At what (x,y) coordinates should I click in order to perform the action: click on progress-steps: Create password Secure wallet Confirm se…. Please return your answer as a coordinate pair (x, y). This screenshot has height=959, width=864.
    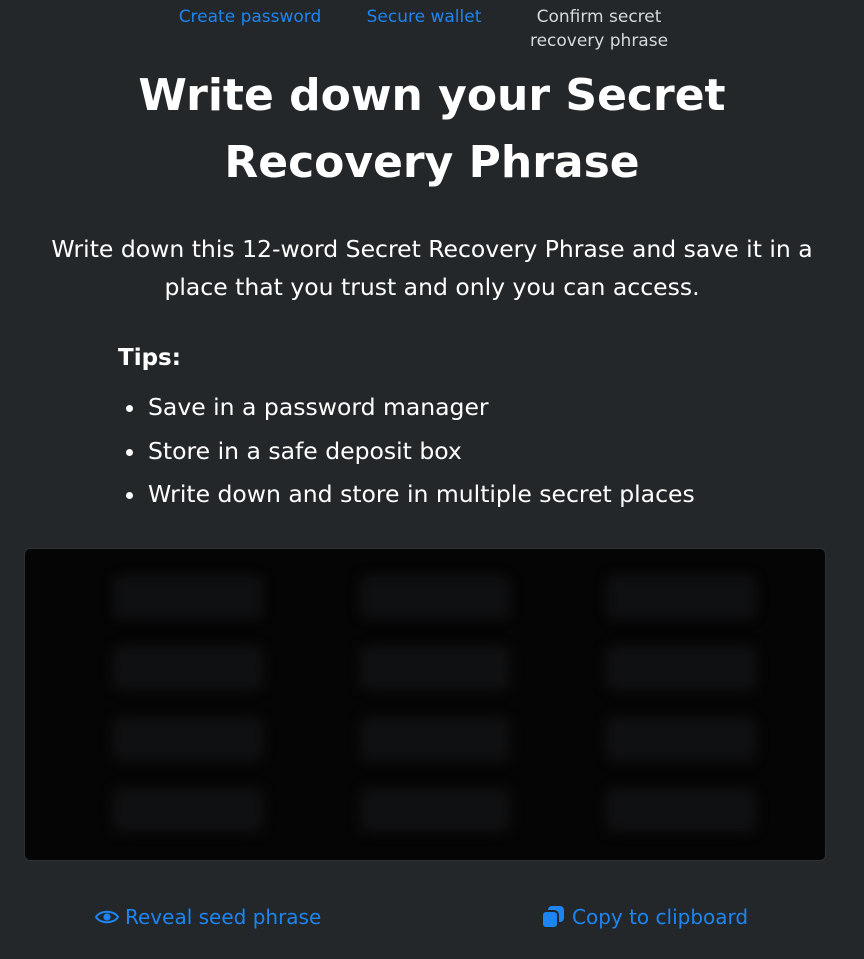
    Looking at the image, I should click on (432, 30).